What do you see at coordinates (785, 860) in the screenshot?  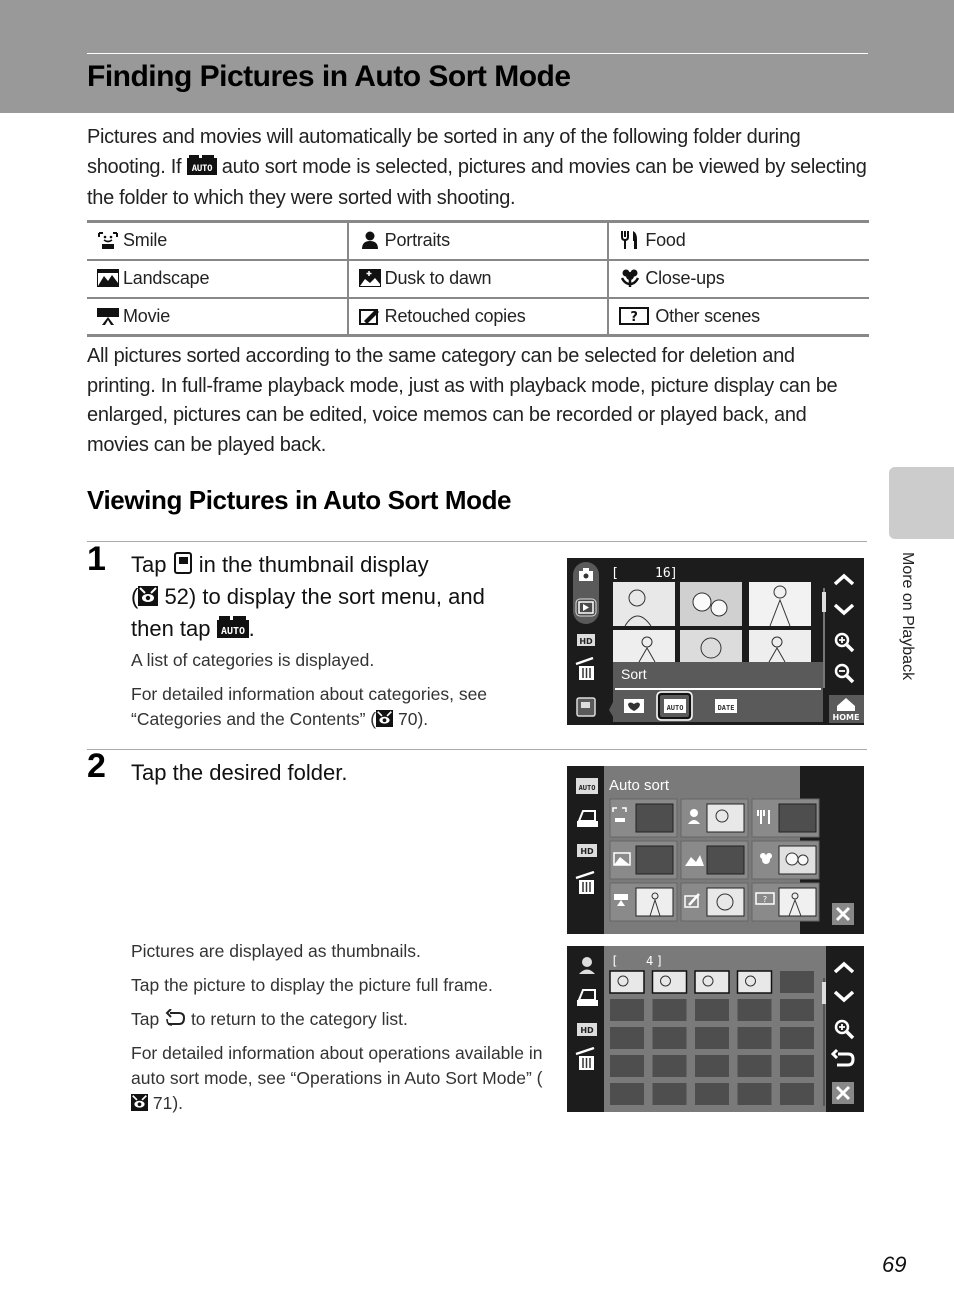 I see `category-tile-close-ups` at bounding box center [785, 860].